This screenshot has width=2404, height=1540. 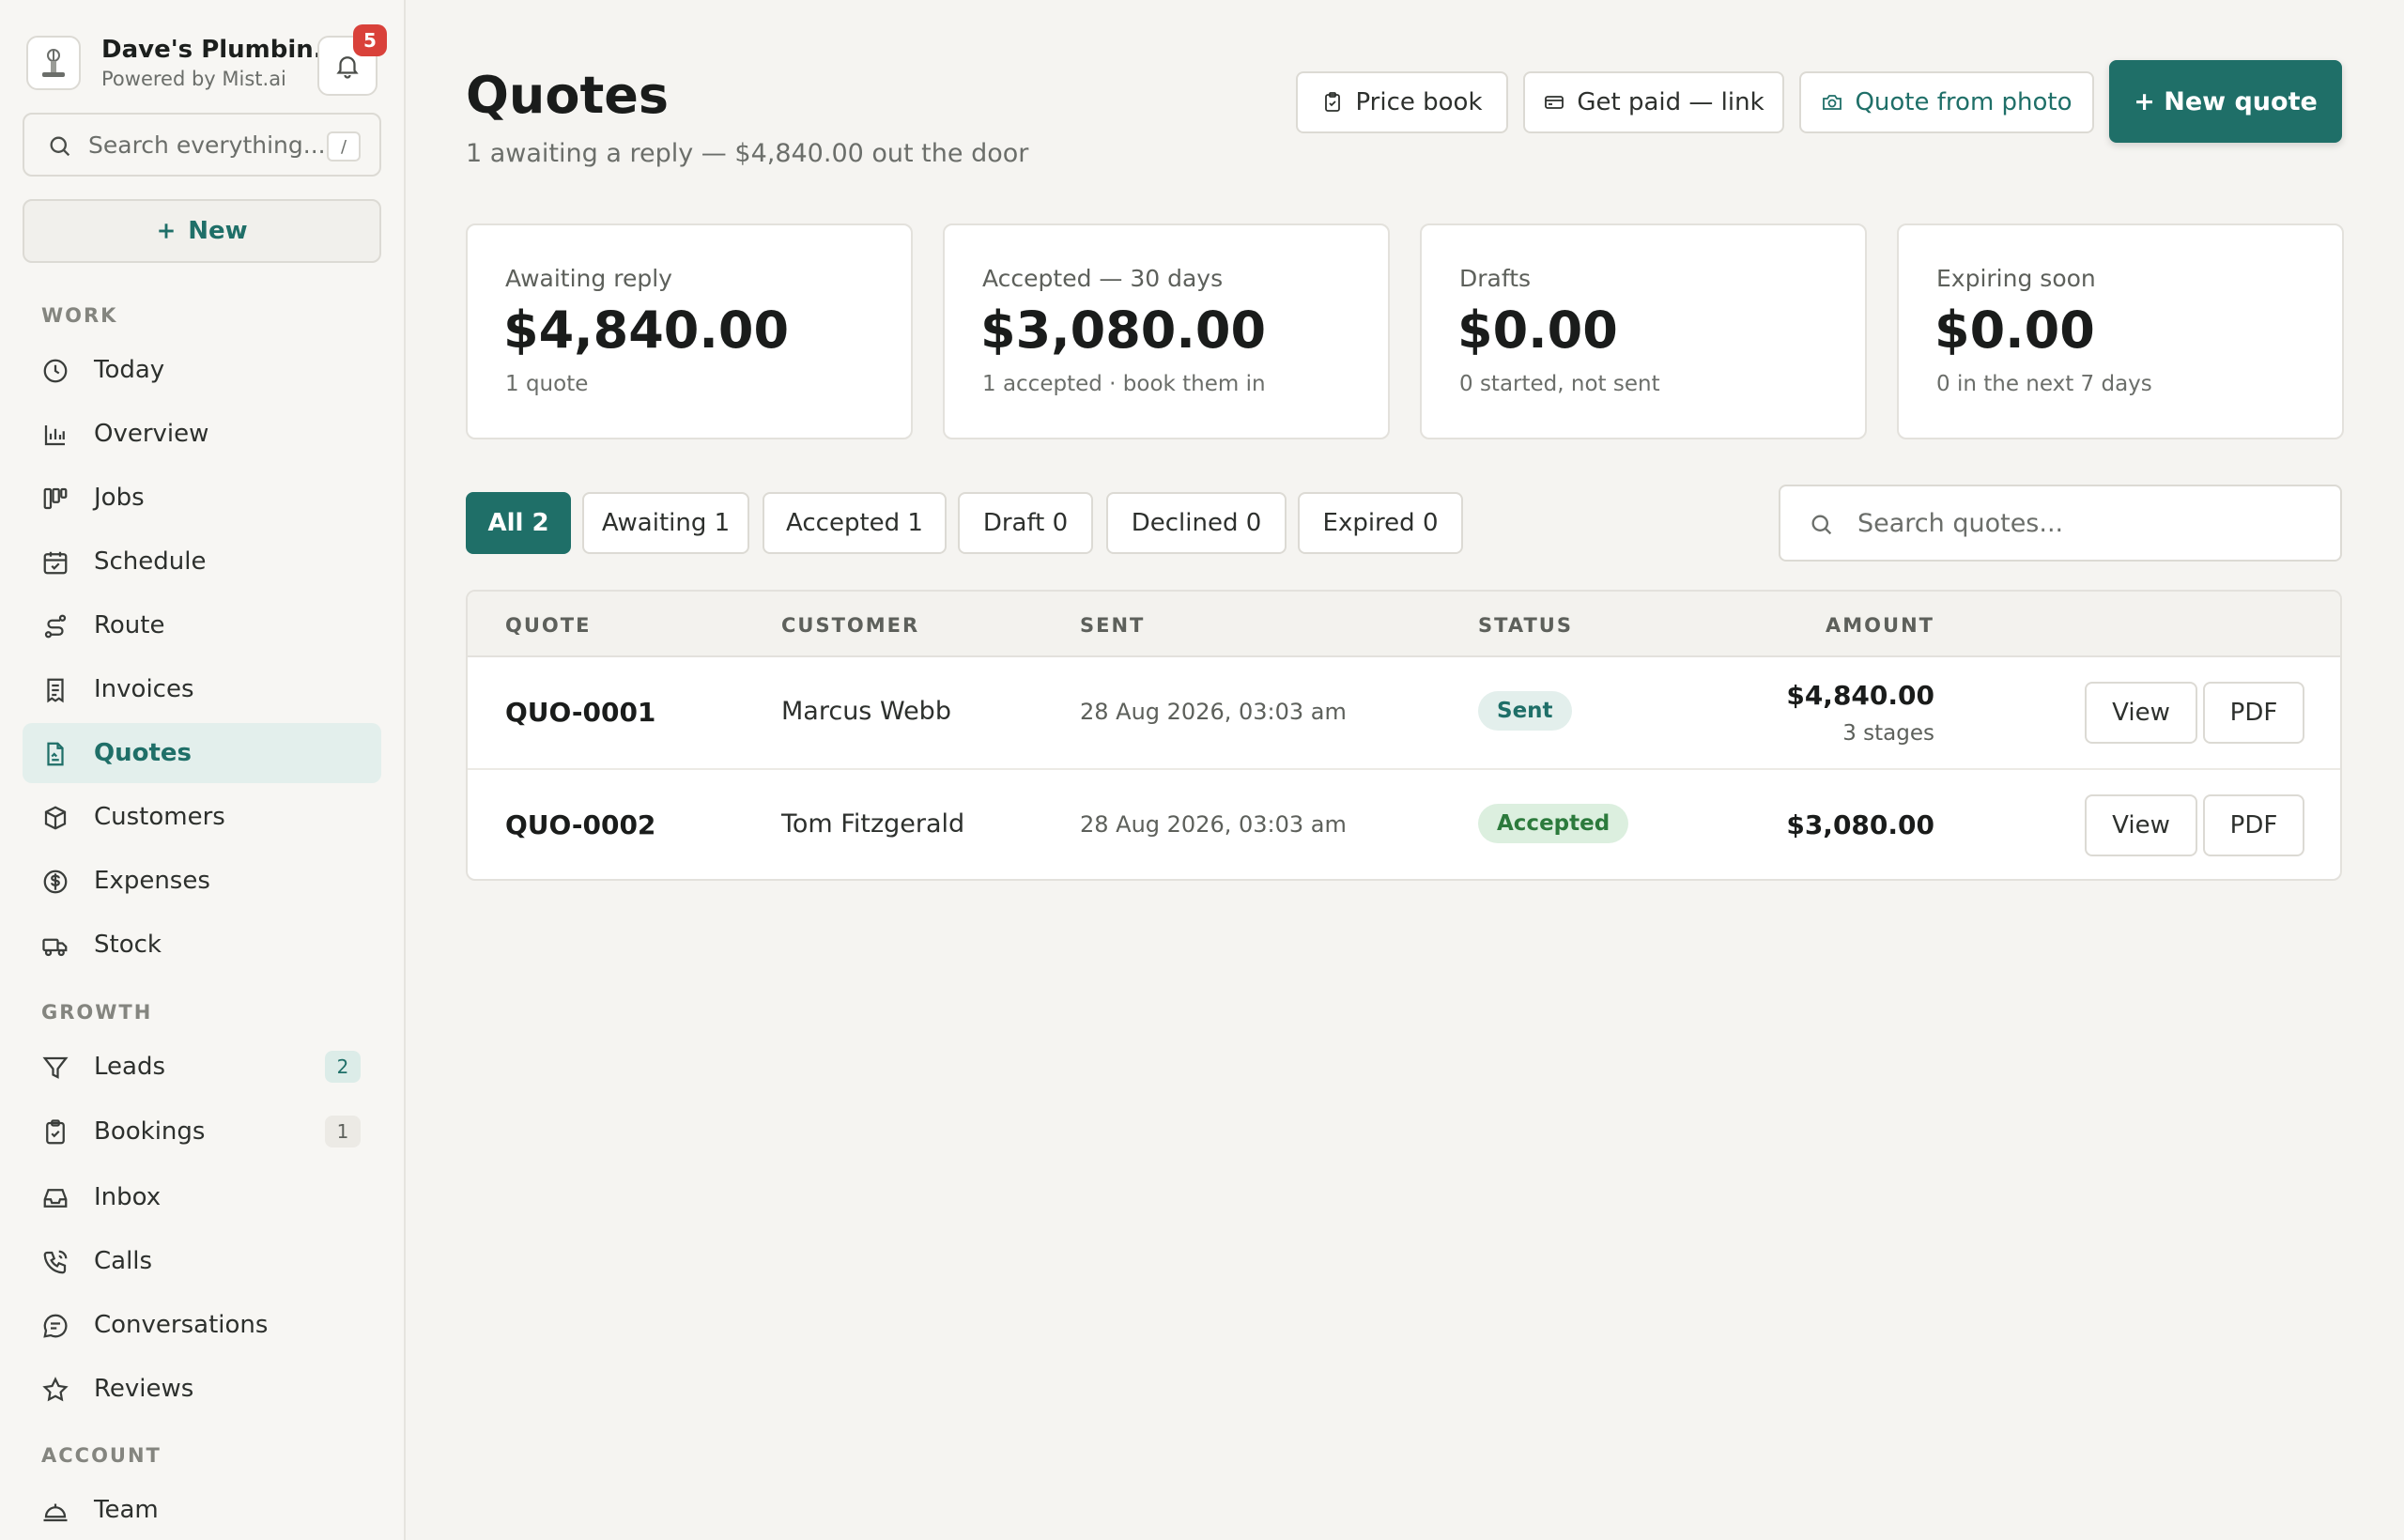 What do you see at coordinates (202, 1131) in the screenshot?
I see `sidebar-item-bookings: Bookings 1` at bounding box center [202, 1131].